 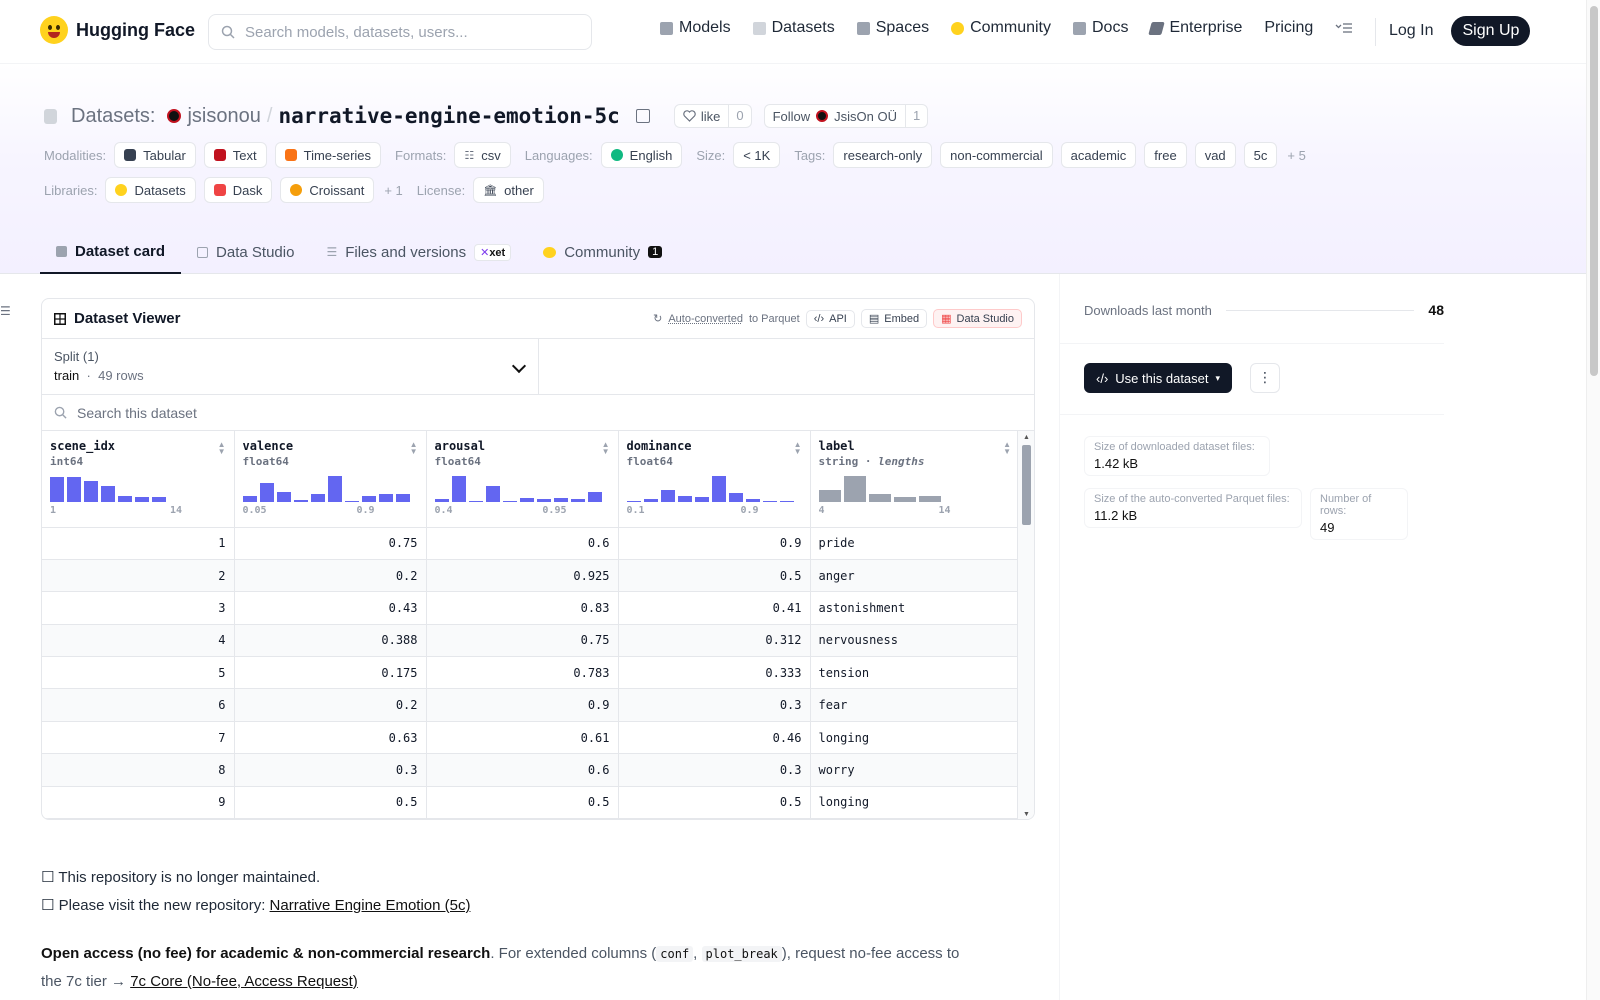 What do you see at coordinates (138, 479) in the screenshot?
I see `column-header-scene_idx: scene_idx int64 ▲ ▼ 1 14` at bounding box center [138, 479].